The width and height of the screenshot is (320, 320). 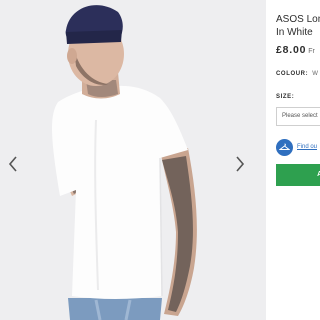 I want to click on chevron-left-icon, so click(x=12, y=164).